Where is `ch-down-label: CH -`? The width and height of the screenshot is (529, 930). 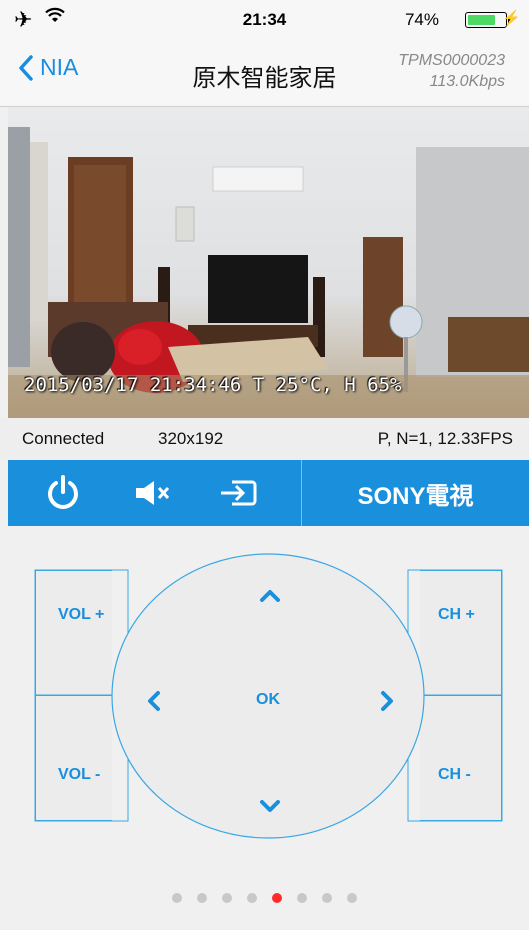 ch-down-label: CH - is located at coordinates (454, 774).